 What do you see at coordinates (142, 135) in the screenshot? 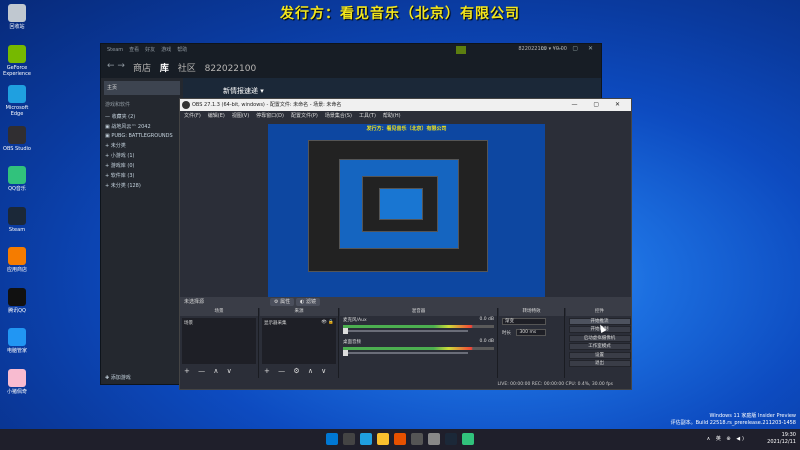
I see `sidebar-item: ▣ PUBG: BATTLEGROUNDS` at bounding box center [142, 135].